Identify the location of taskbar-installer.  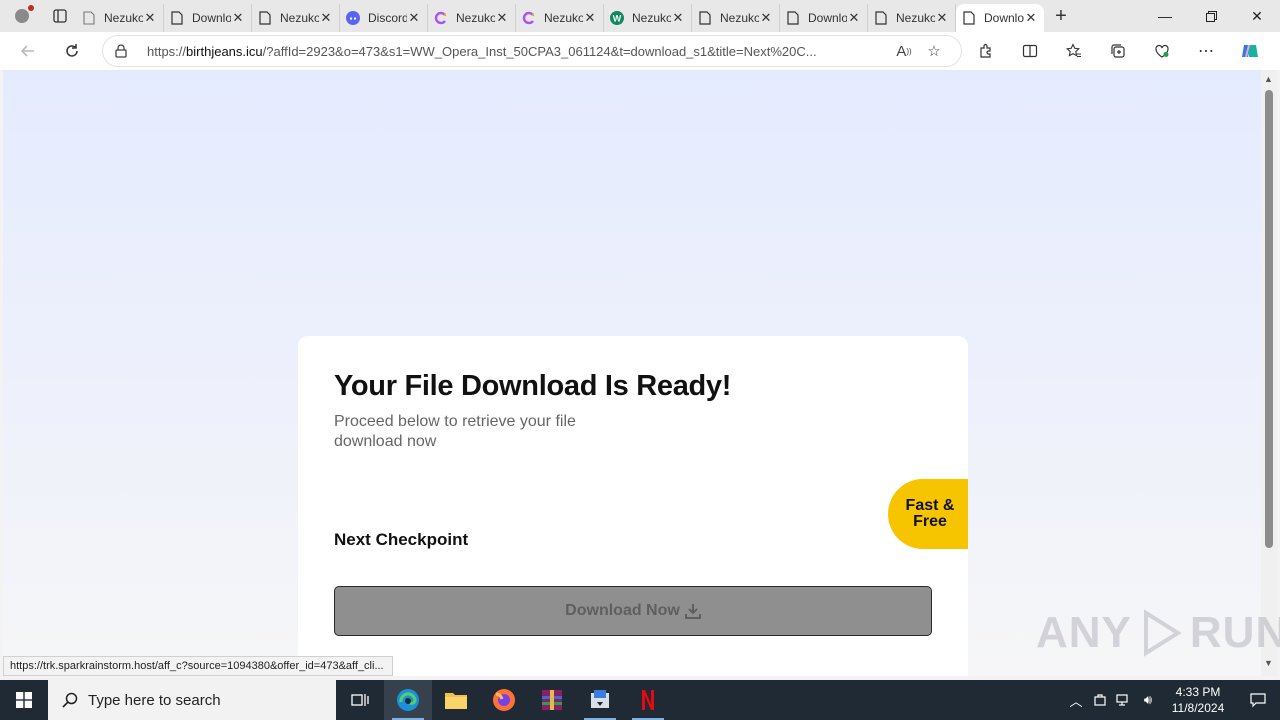
(600, 700).